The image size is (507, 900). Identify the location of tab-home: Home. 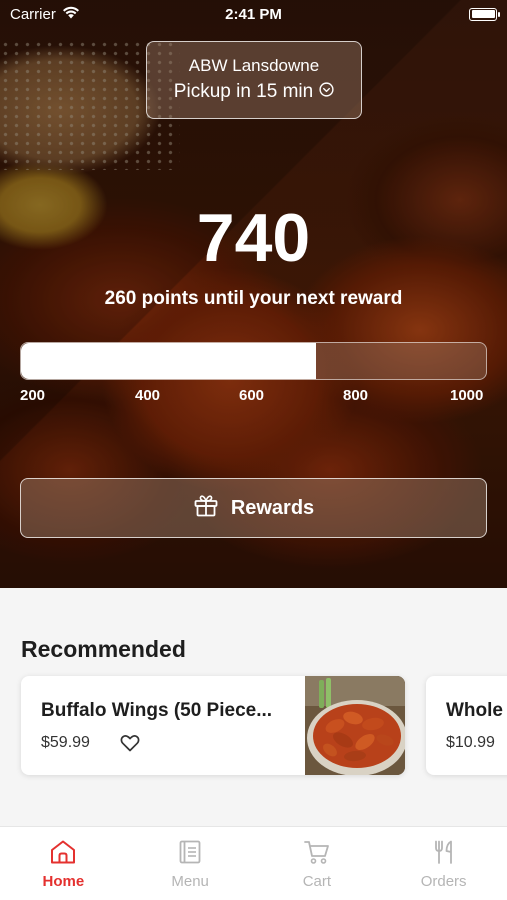
(63, 863).